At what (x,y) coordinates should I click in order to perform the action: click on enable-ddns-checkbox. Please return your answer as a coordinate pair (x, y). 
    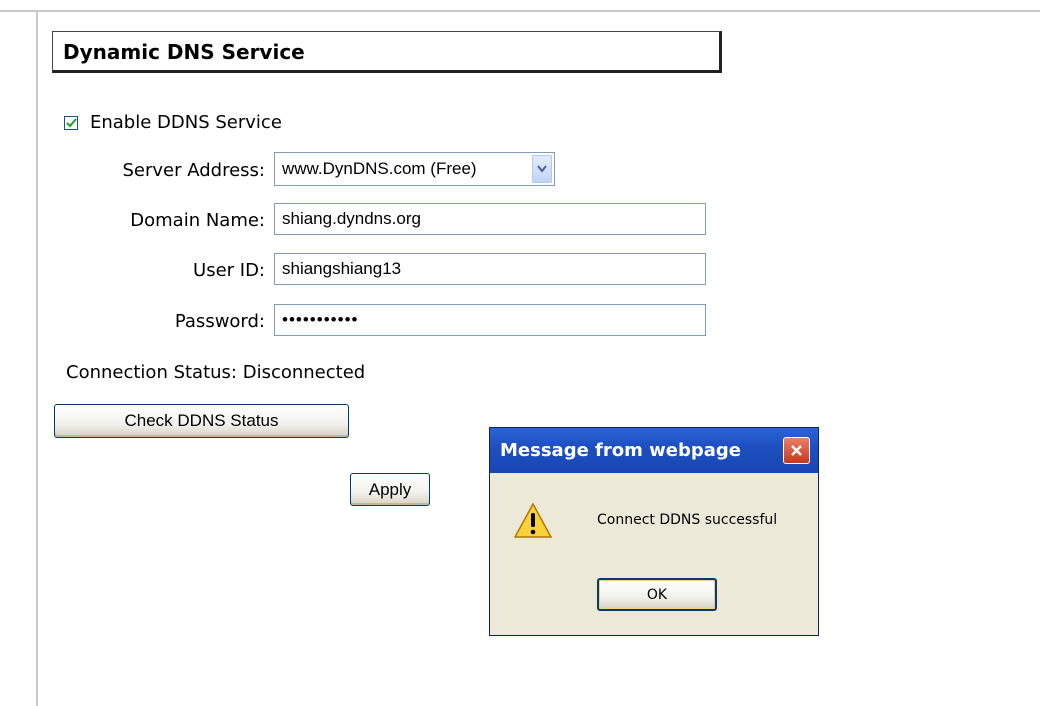
    Looking at the image, I should click on (71, 122).